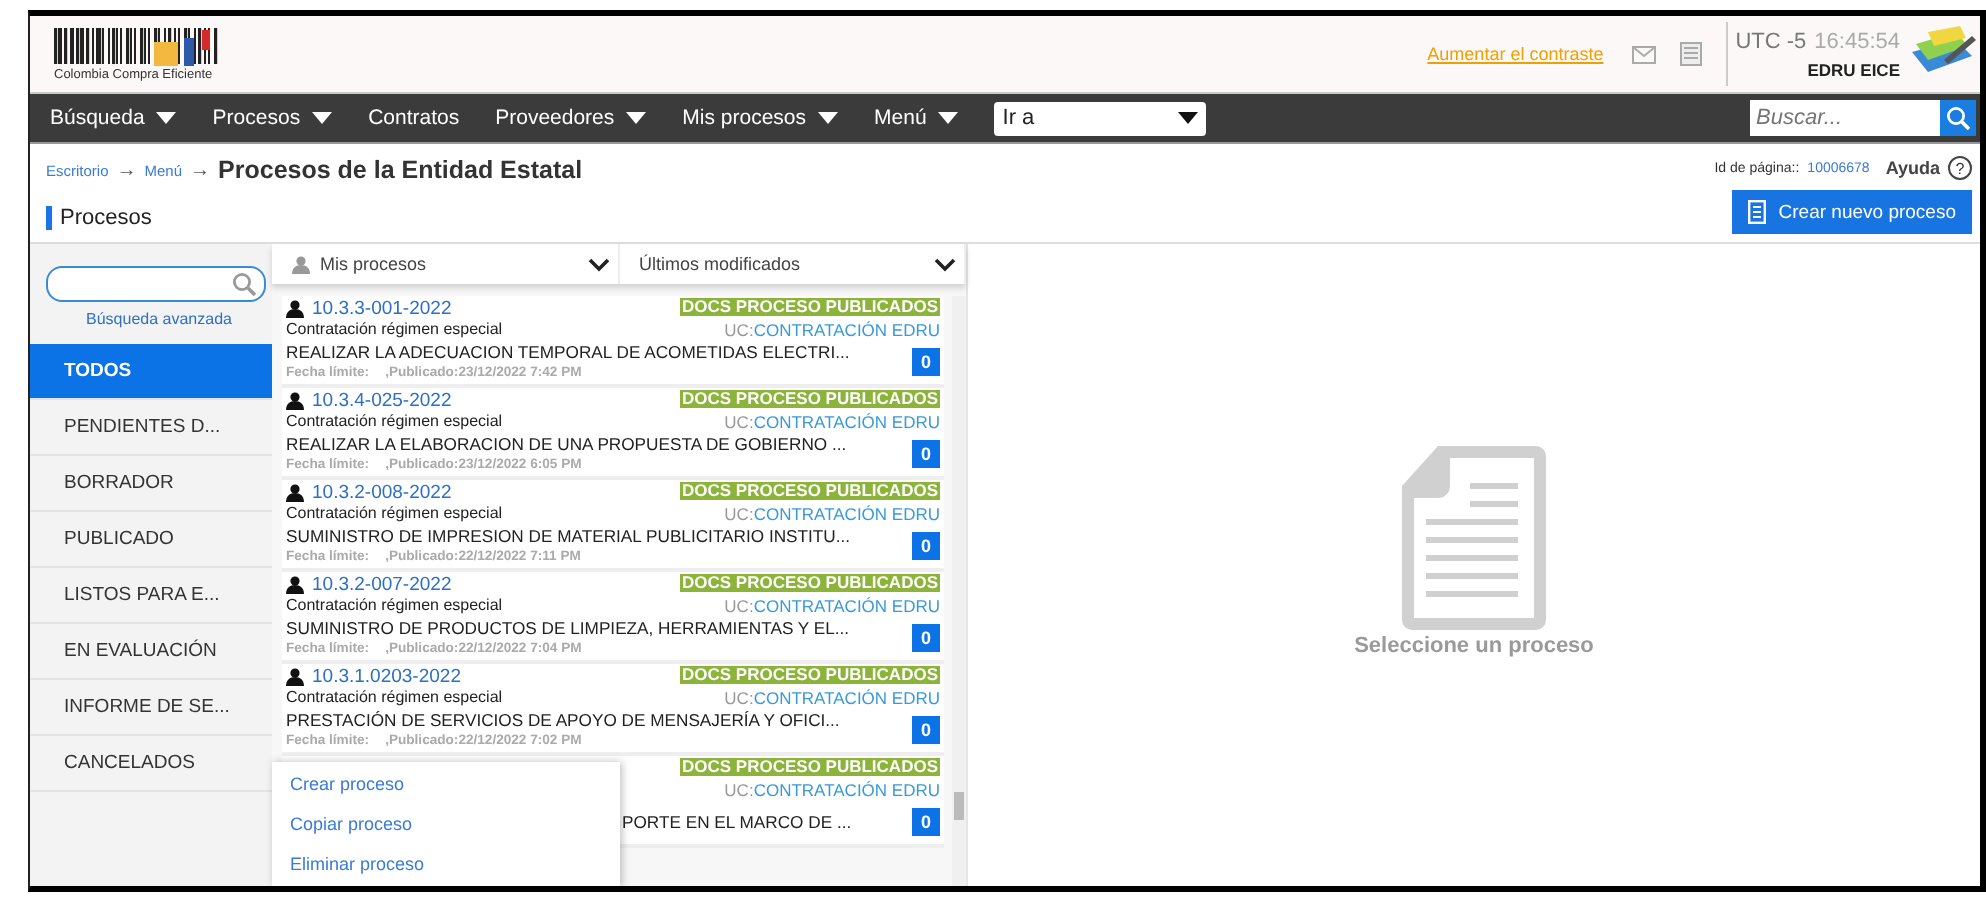 Image resolution: width=1986 pixels, height=898 pixels. Describe the element at coordinates (400, 170) in the screenshot. I see `page-title: Procesos de la Entidad Estatal` at that location.